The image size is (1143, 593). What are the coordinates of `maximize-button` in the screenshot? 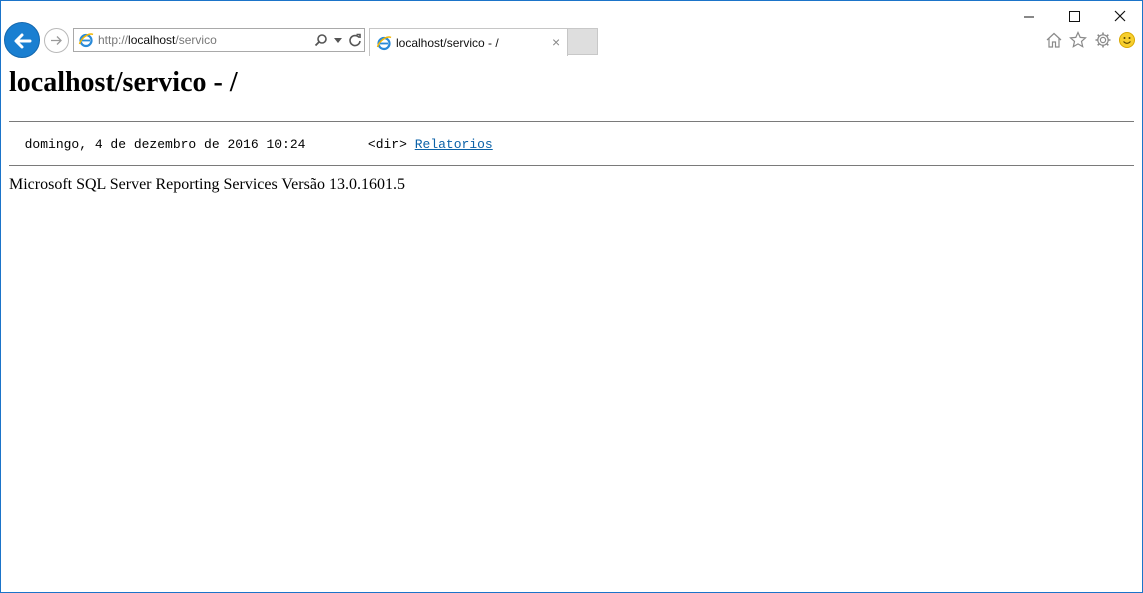 It's located at (1074, 17).